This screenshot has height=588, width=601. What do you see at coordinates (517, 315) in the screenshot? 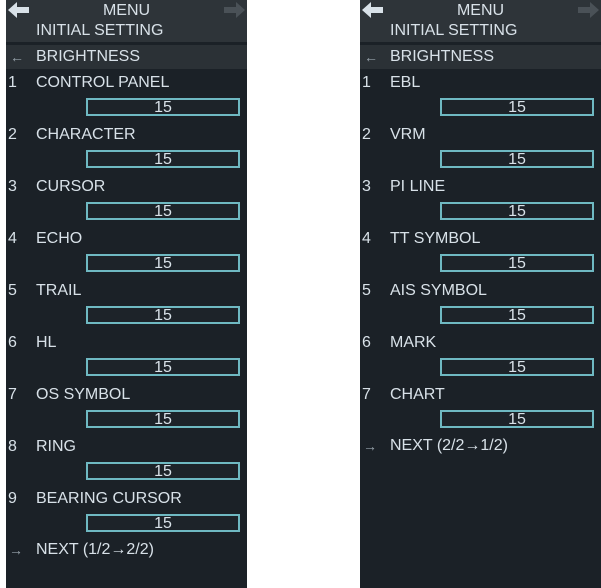
I see `brightness-value-ais-symbol: 15` at bounding box center [517, 315].